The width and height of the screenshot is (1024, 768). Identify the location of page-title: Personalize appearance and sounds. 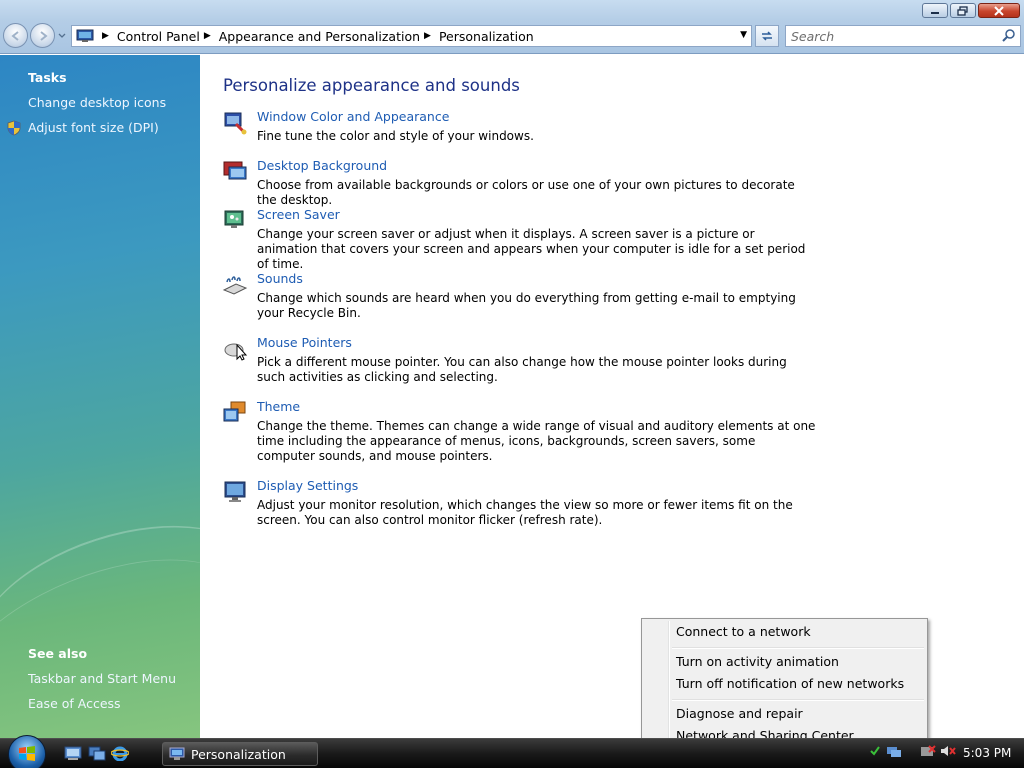
(371, 85).